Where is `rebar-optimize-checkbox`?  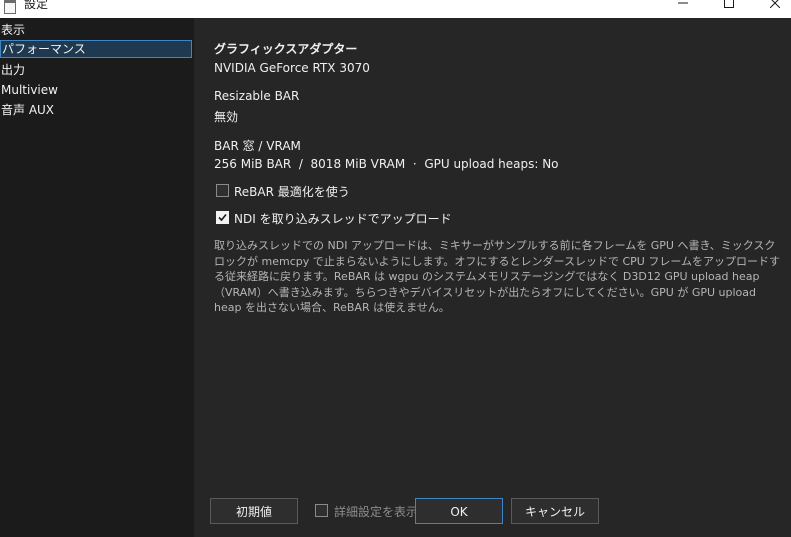
rebar-optimize-checkbox is located at coordinates (222, 190).